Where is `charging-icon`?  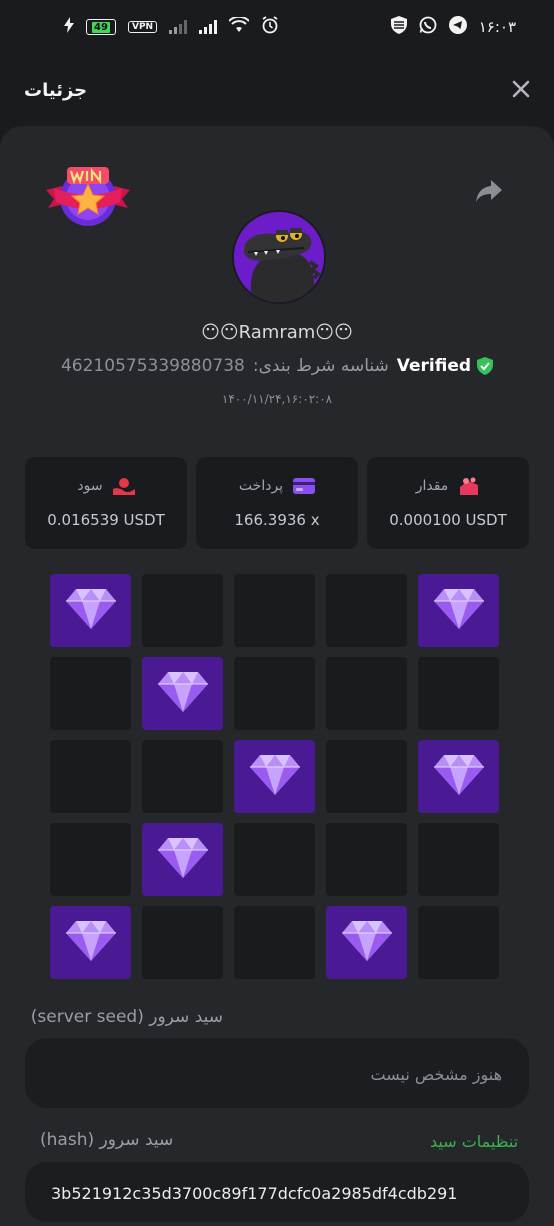
charging-icon is located at coordinates (69, 27).